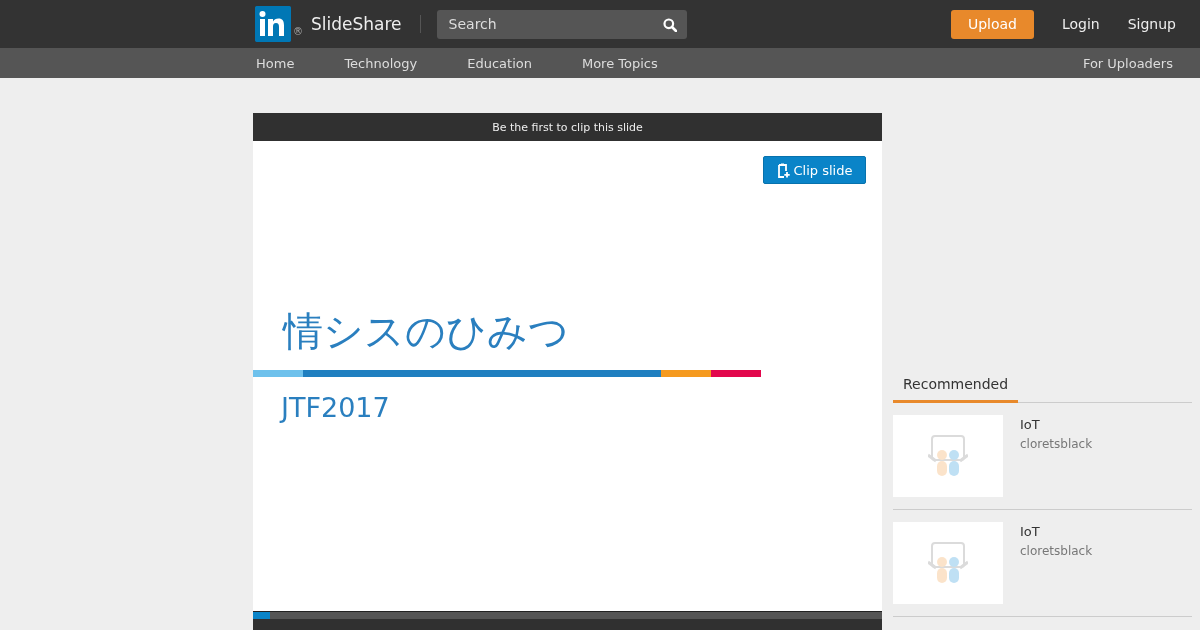 The width and height of the screenshot is (1200, 630). Describe the element at coordinates (561, 24) in the screenshot. I see `search-field: Search` at that location.